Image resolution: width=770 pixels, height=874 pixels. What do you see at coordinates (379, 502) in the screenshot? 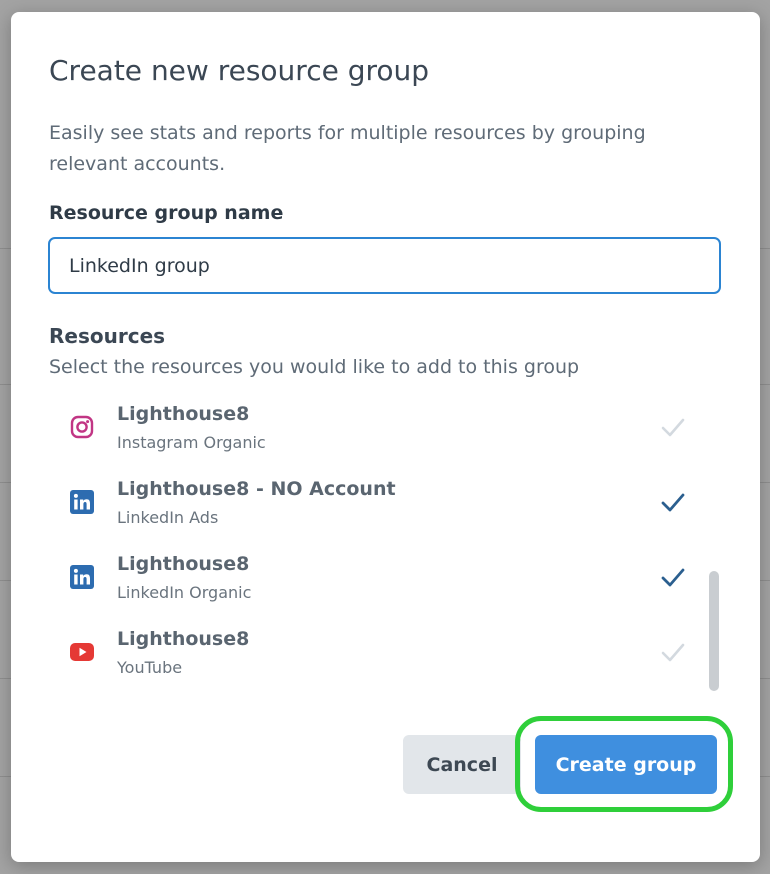
I see `resource-item: Lighthouse8 - NO Account LinkedIn Ads` at bounding box center [379, 502].